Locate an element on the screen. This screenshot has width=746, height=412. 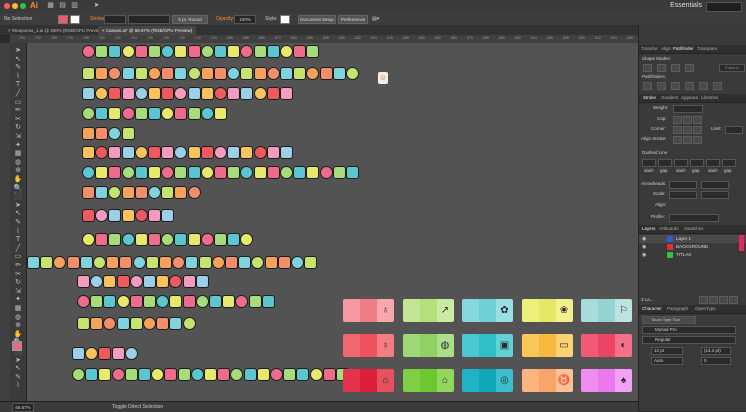
palette-card: ▣ is located at coordinates (487, 345).